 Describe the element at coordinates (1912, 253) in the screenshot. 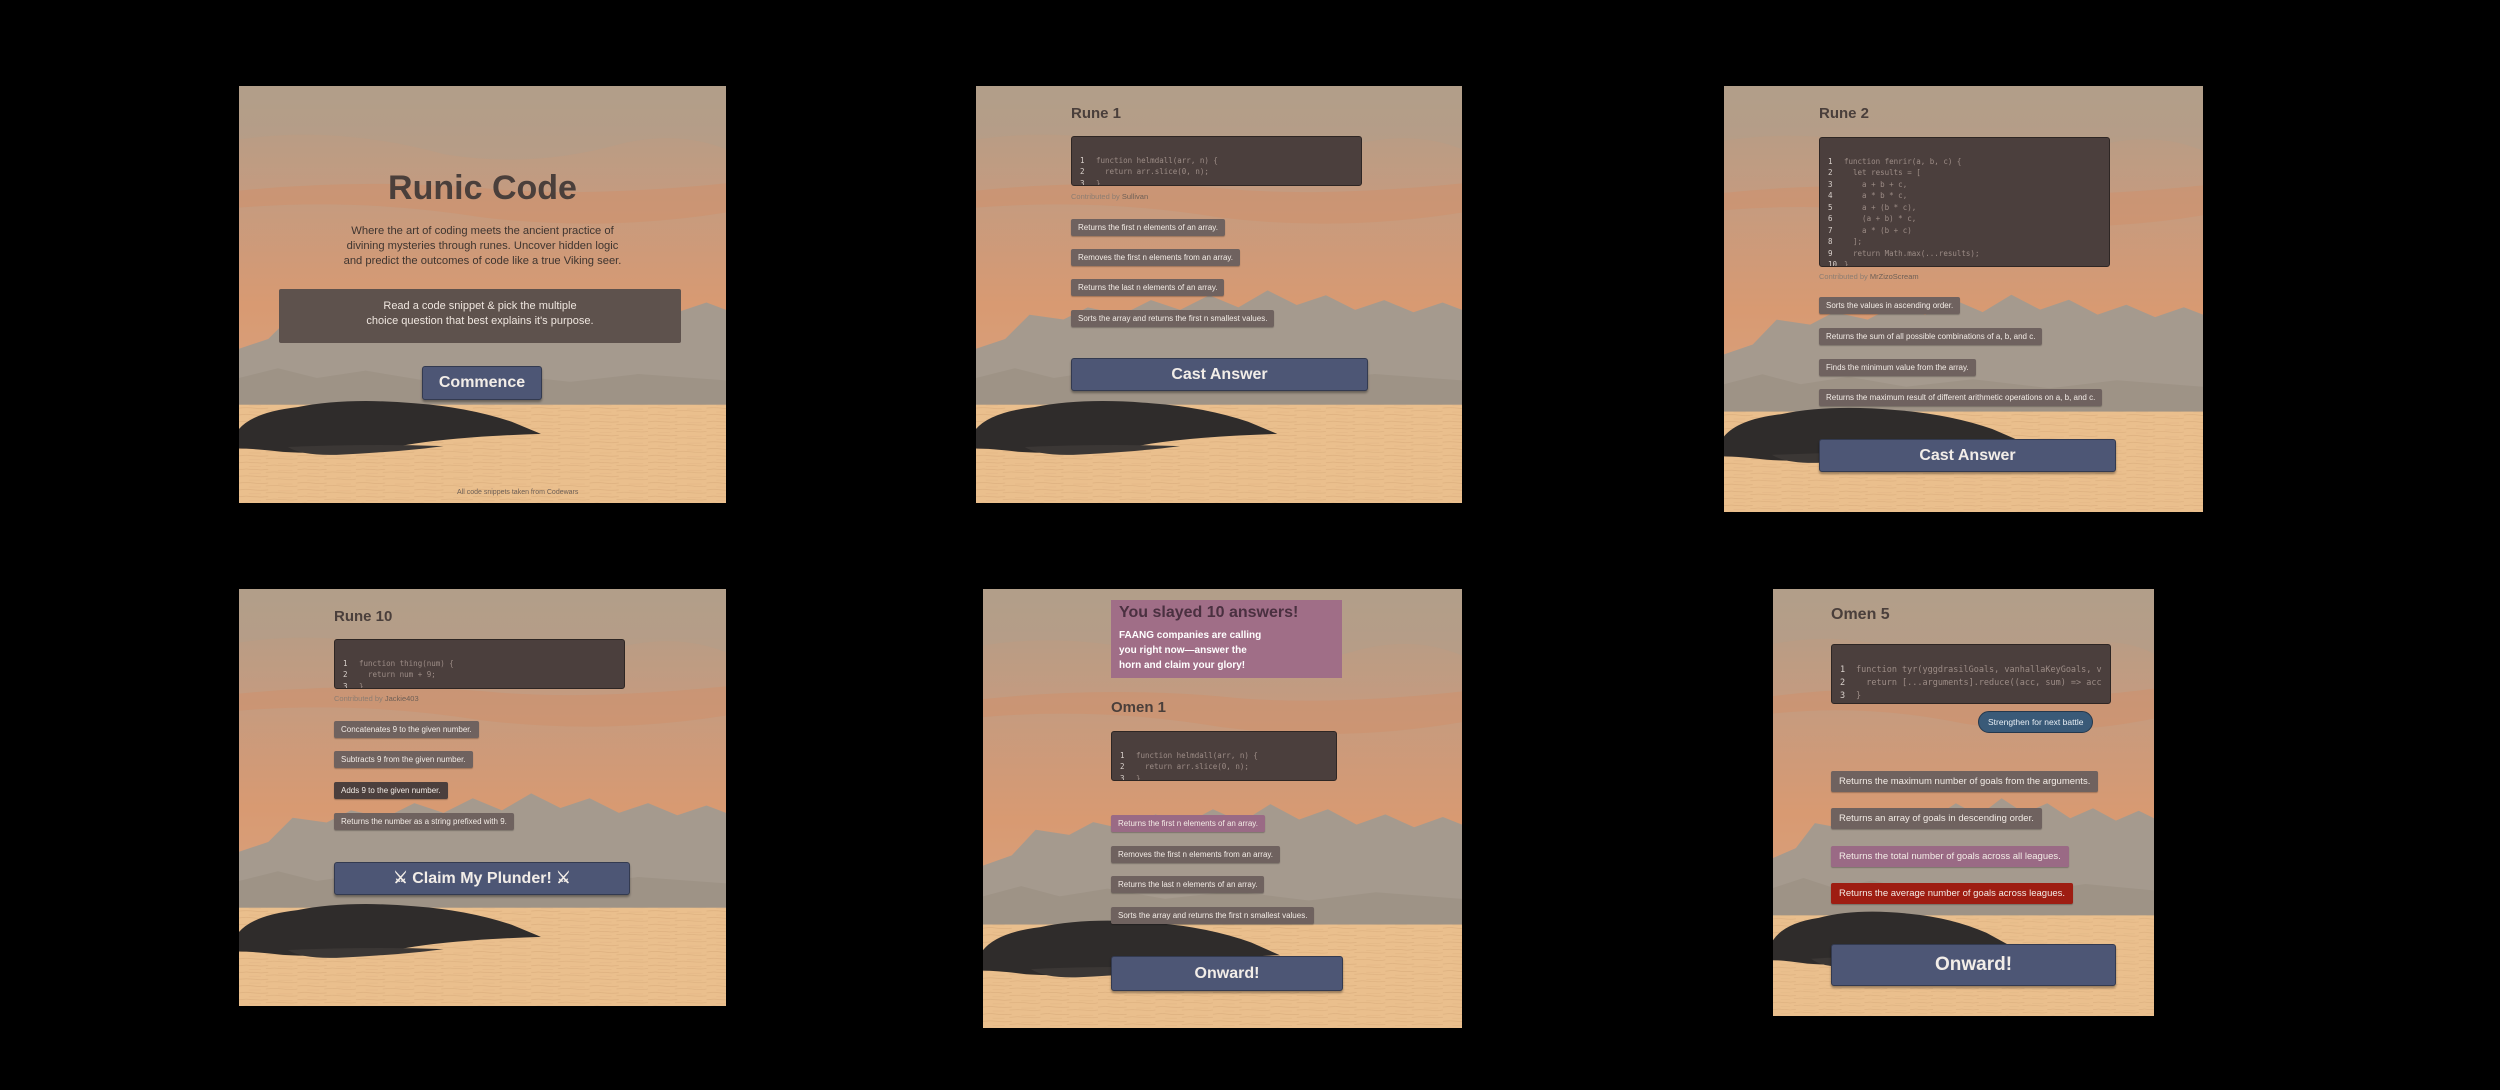

I see `code-line: return Math.max(...results);` at that location.